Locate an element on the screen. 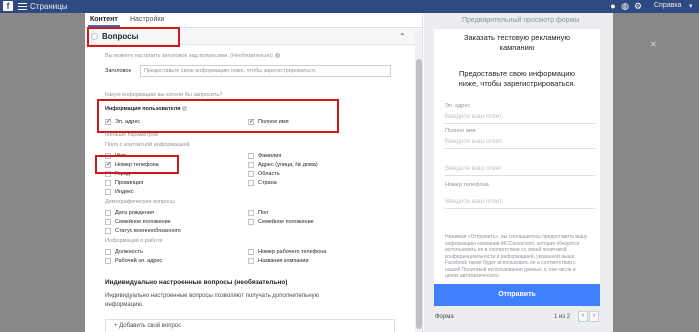  globe-icon: ◍ is located at coordinates (625, 6).